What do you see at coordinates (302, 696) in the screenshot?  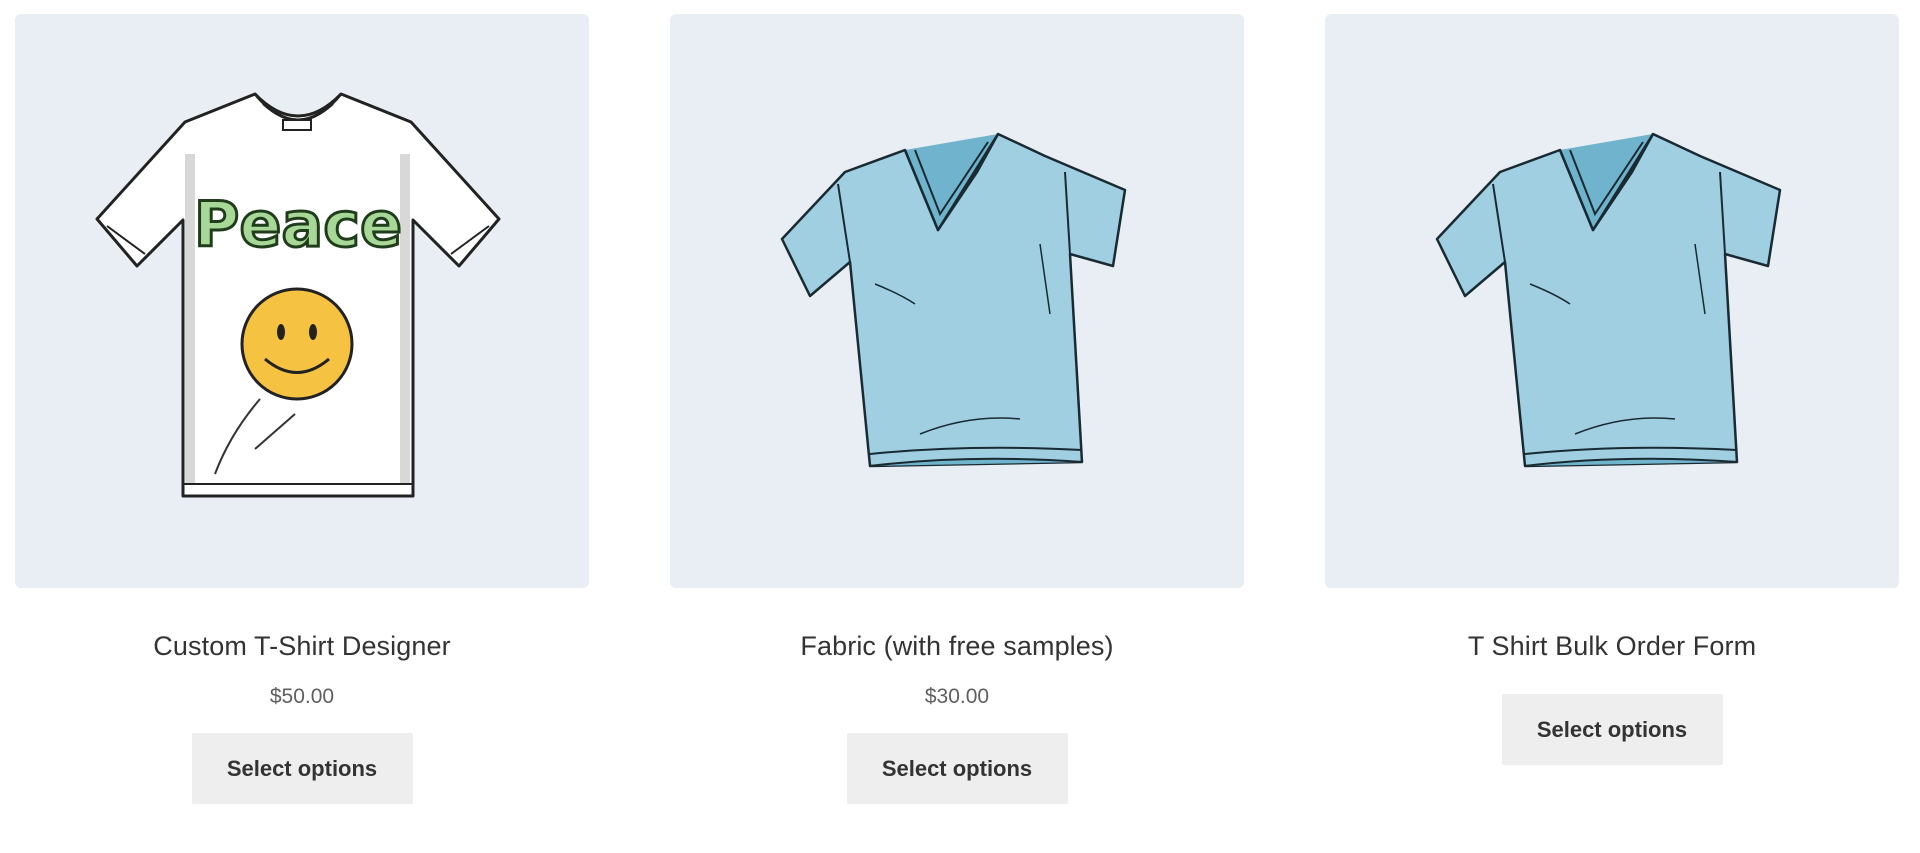 I see `product-price: $50.00` at bounding box center [302, 696].